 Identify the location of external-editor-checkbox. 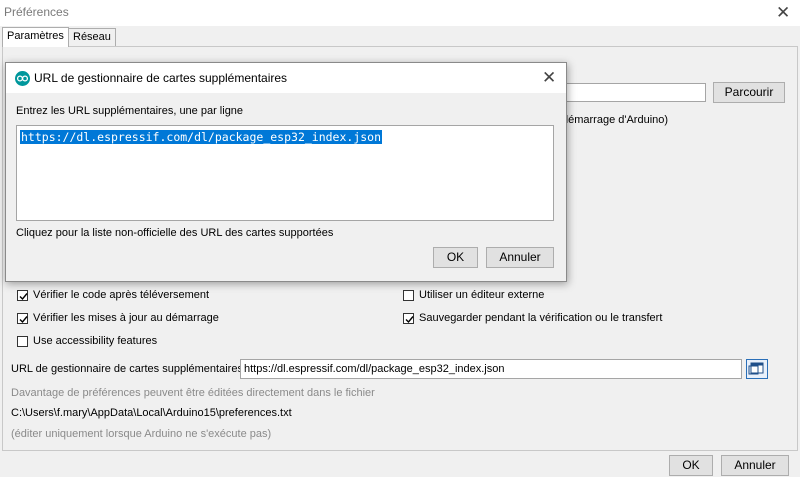
(408, 295).